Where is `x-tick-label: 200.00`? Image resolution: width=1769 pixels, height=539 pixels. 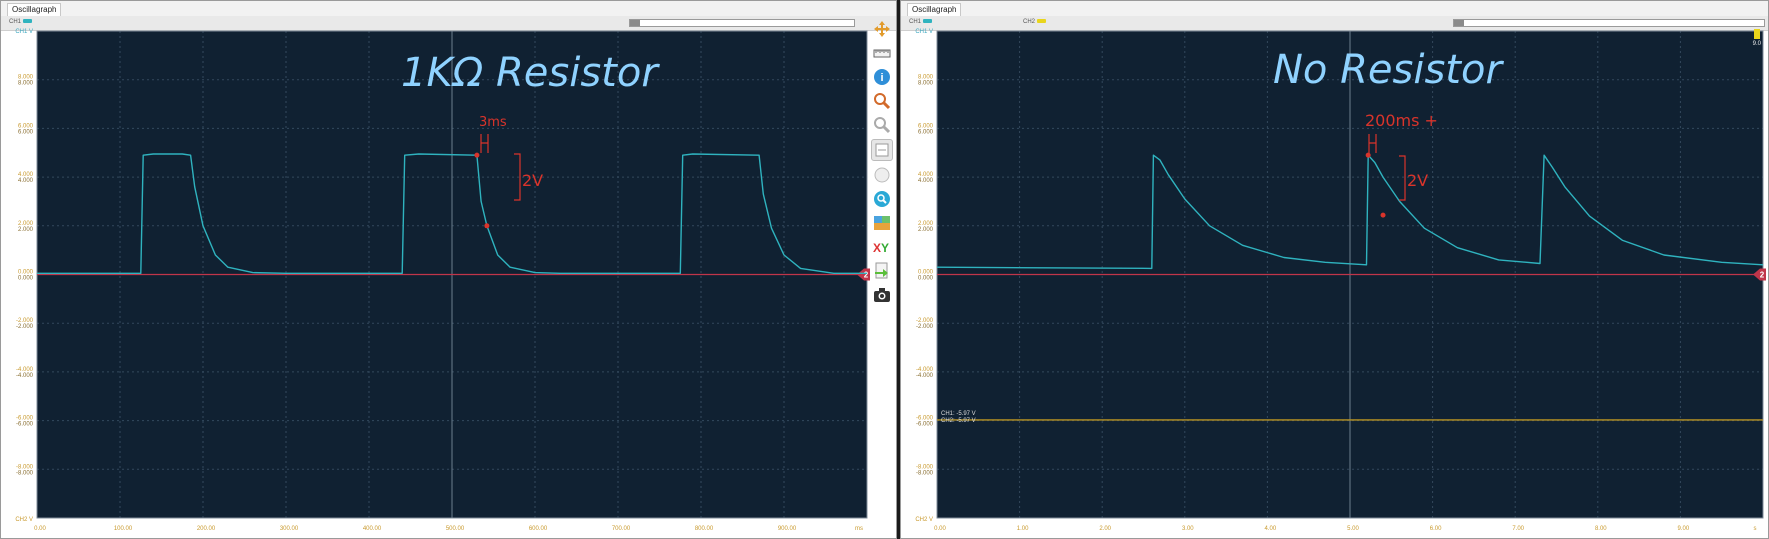 x-tick-label: 200.00 is located at coordinates (206, 529).